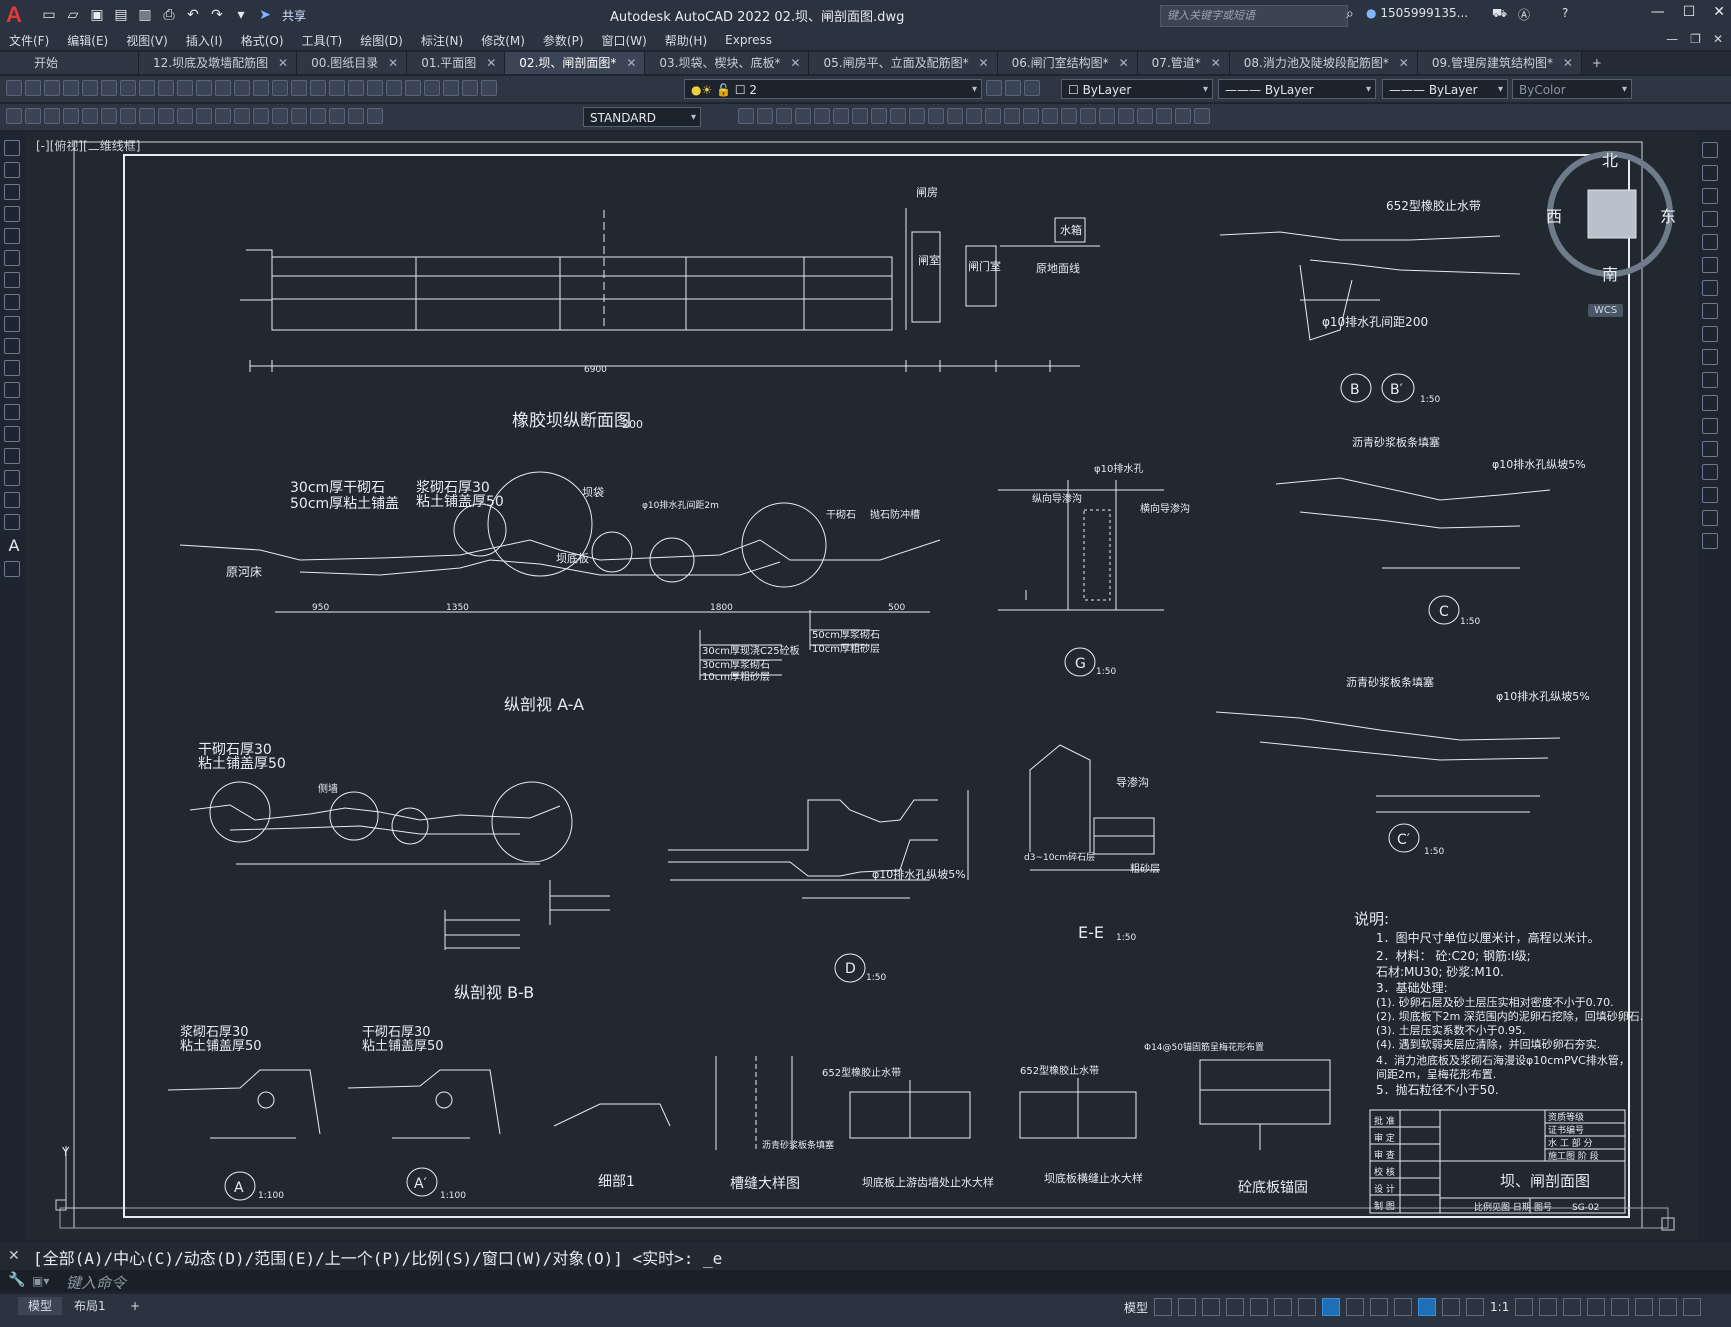 The height and width of the screenshot is (1327, 1731). What do you see at coordinates (95, 1177) in the screenshot?
I see `ucs-icon` at bounding box center [95, 1177].